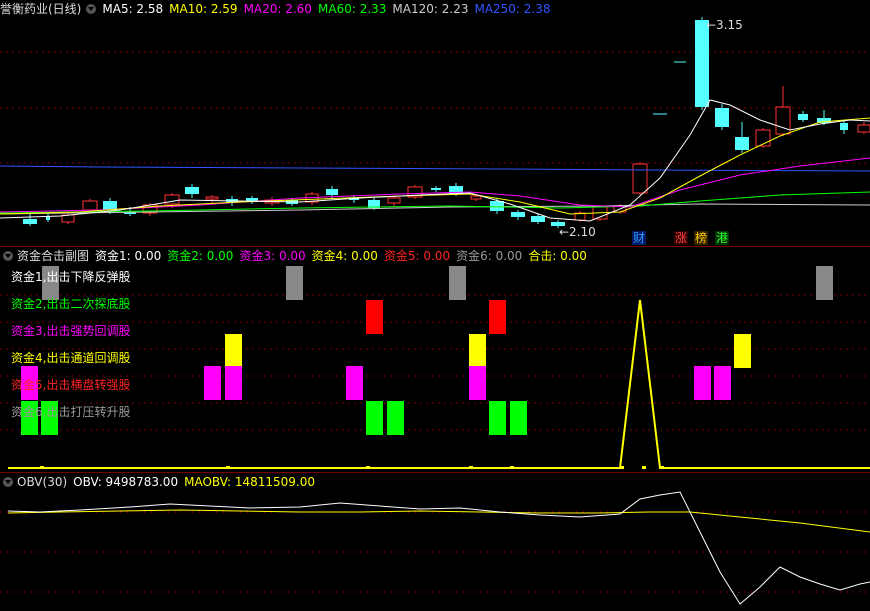 This screenshot has height=611, width=870. I want to click on signal-label: 资金6,出击打压转升股, so click(71, 412).